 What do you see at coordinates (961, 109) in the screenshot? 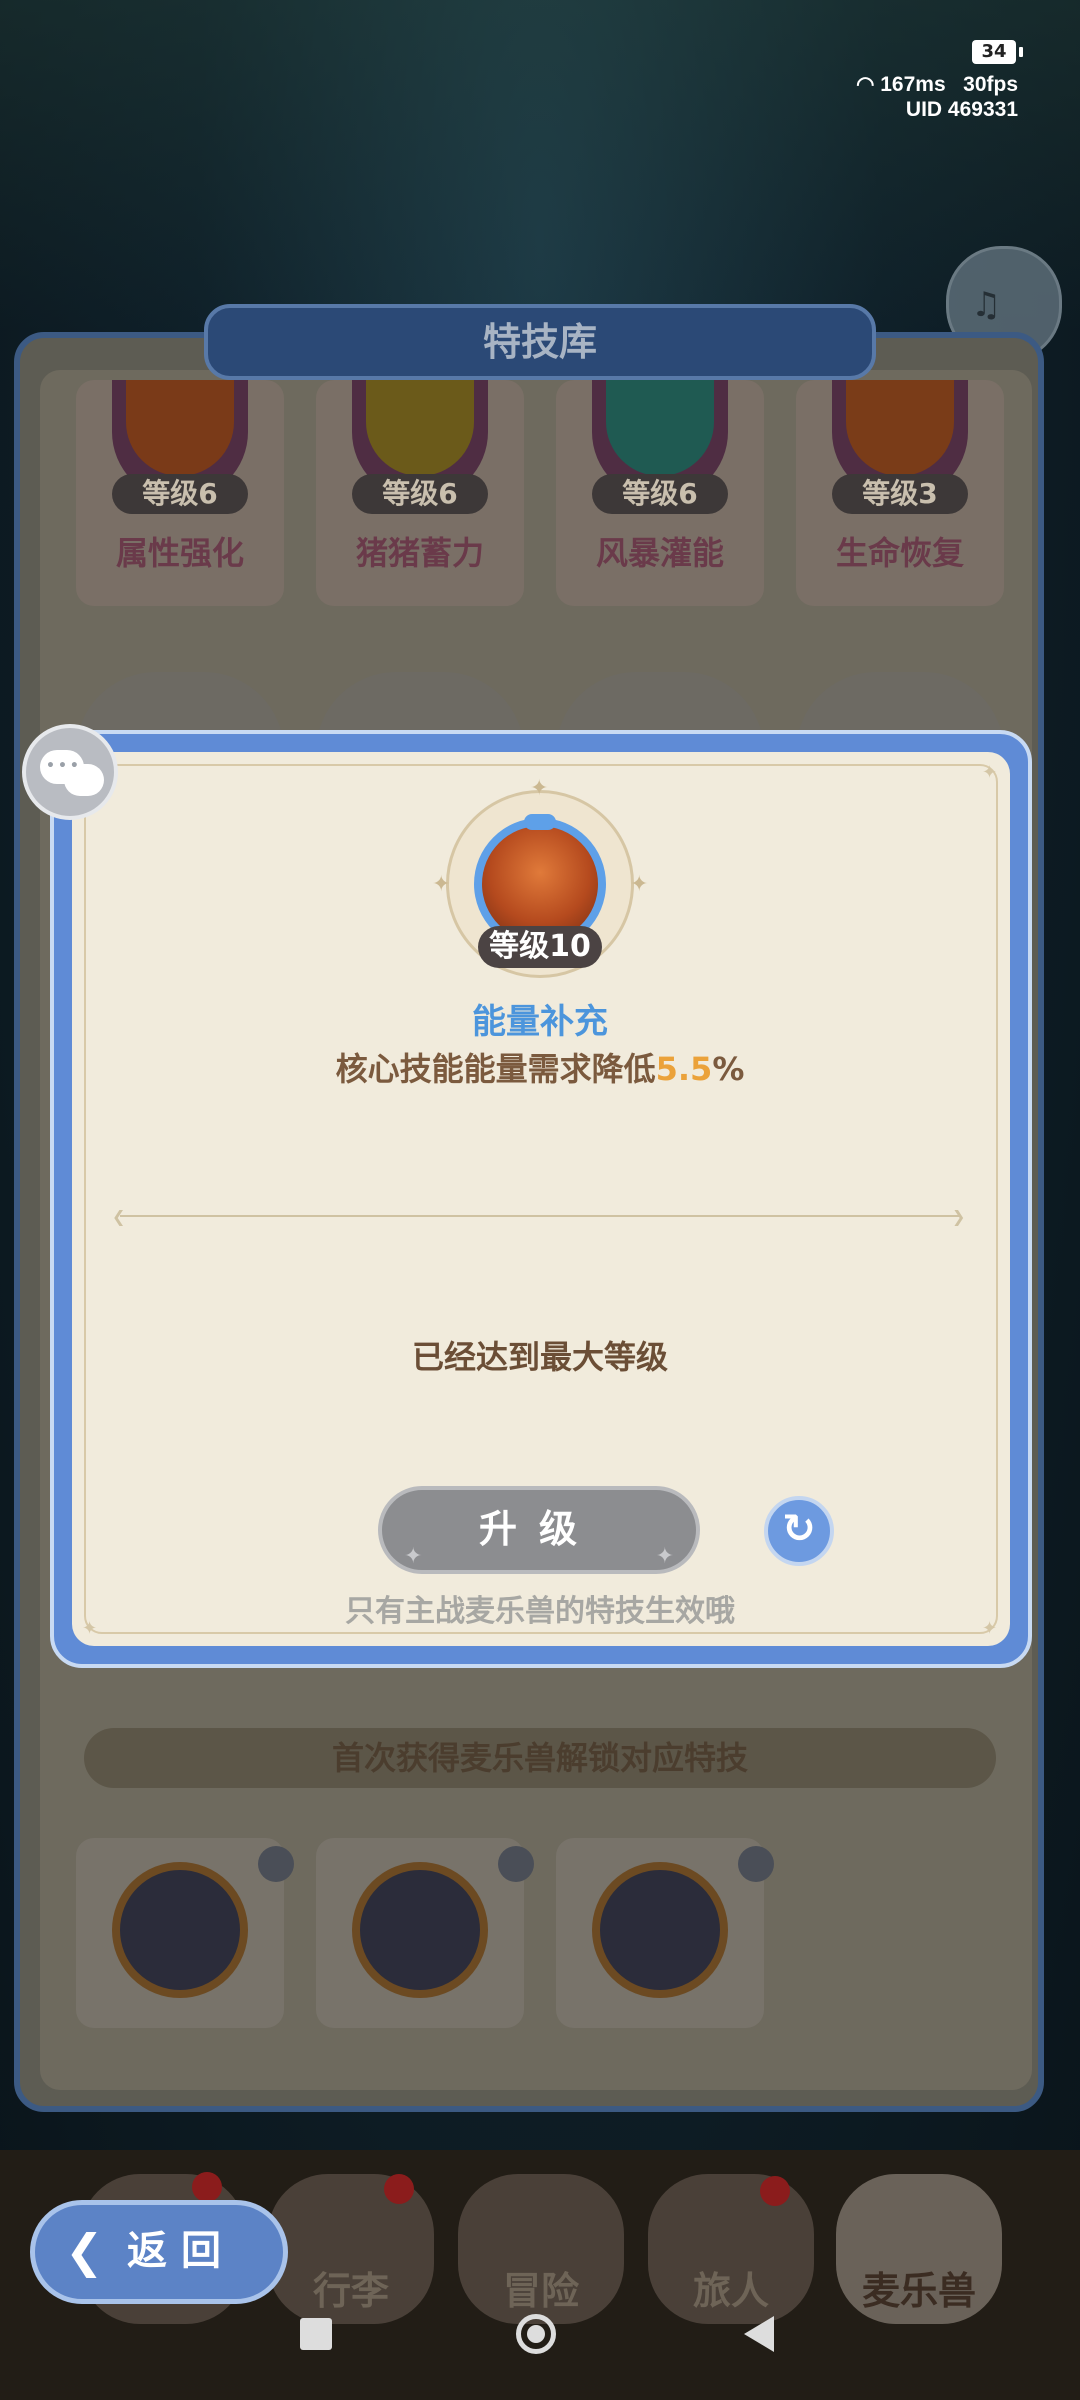
I see `uid-label: UID 469331` at bounding box center [961, 109].